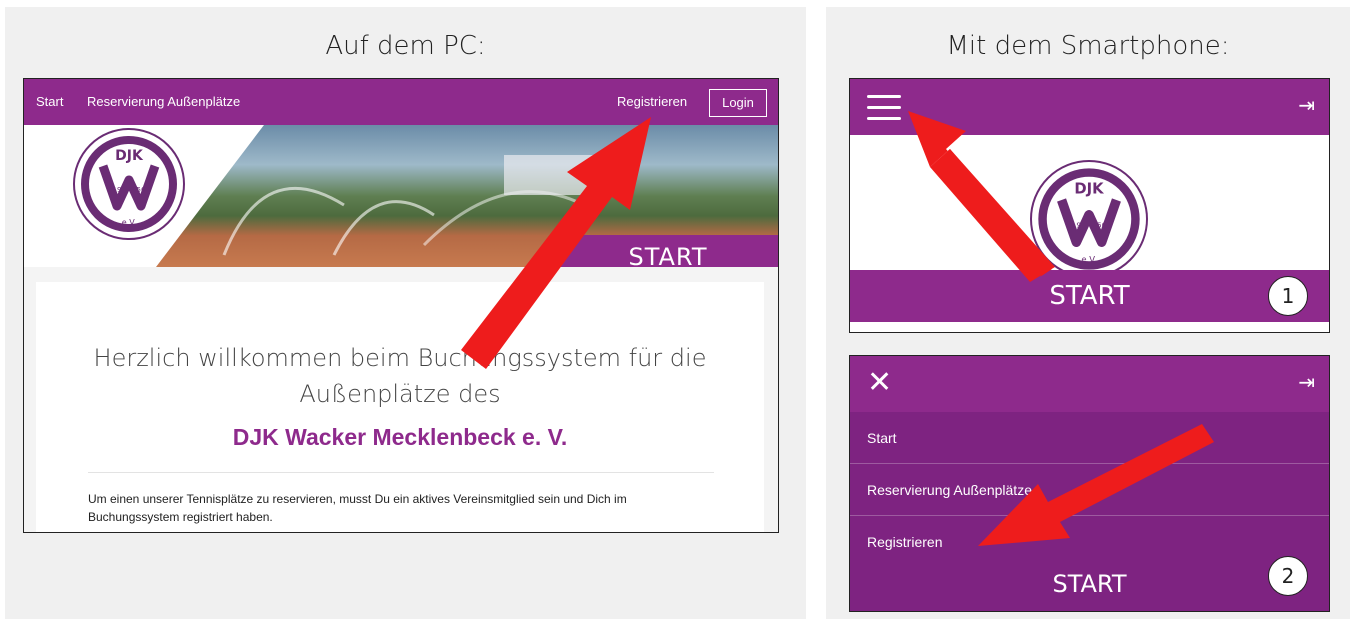  What do you see at coordinates (401, 472) in the screenshot?
I see `content-divider` at bounding box center [401, 472].